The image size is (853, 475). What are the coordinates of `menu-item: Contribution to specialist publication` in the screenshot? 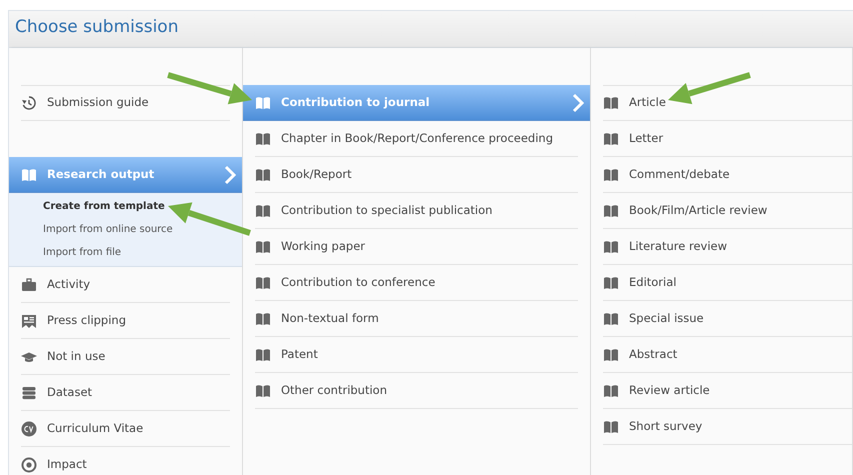 It's located at (416, 211).